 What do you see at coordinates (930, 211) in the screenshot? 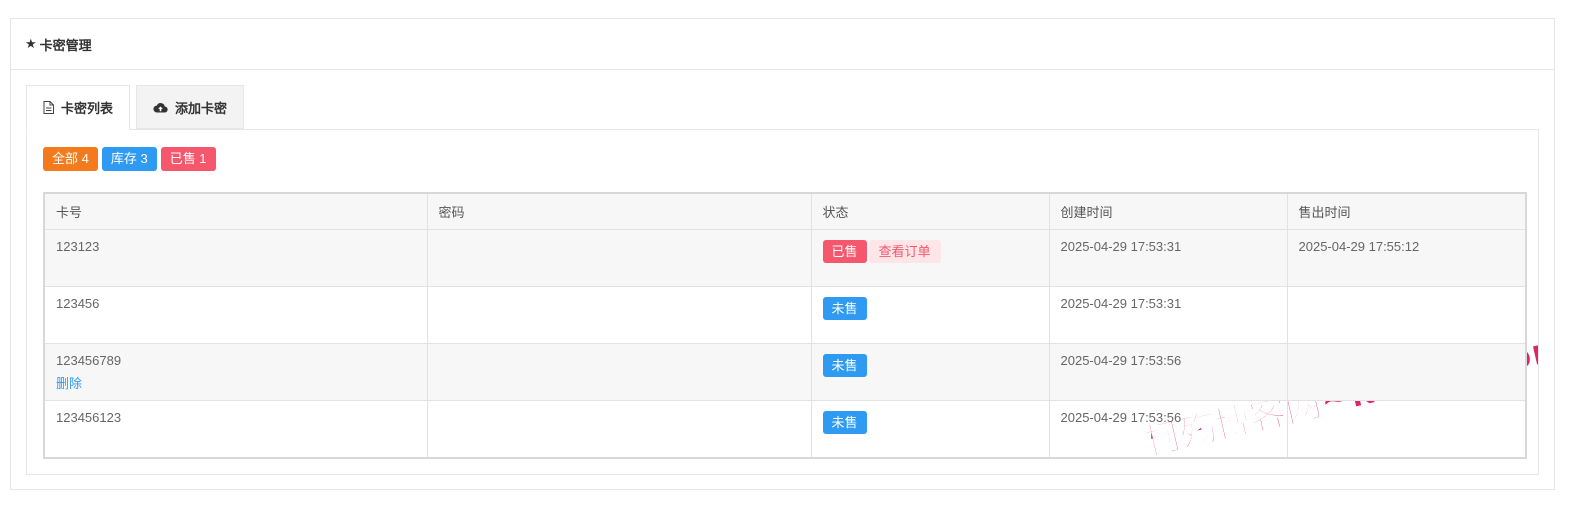
I see `header-status: 状态` at bounding box center [930, 211].